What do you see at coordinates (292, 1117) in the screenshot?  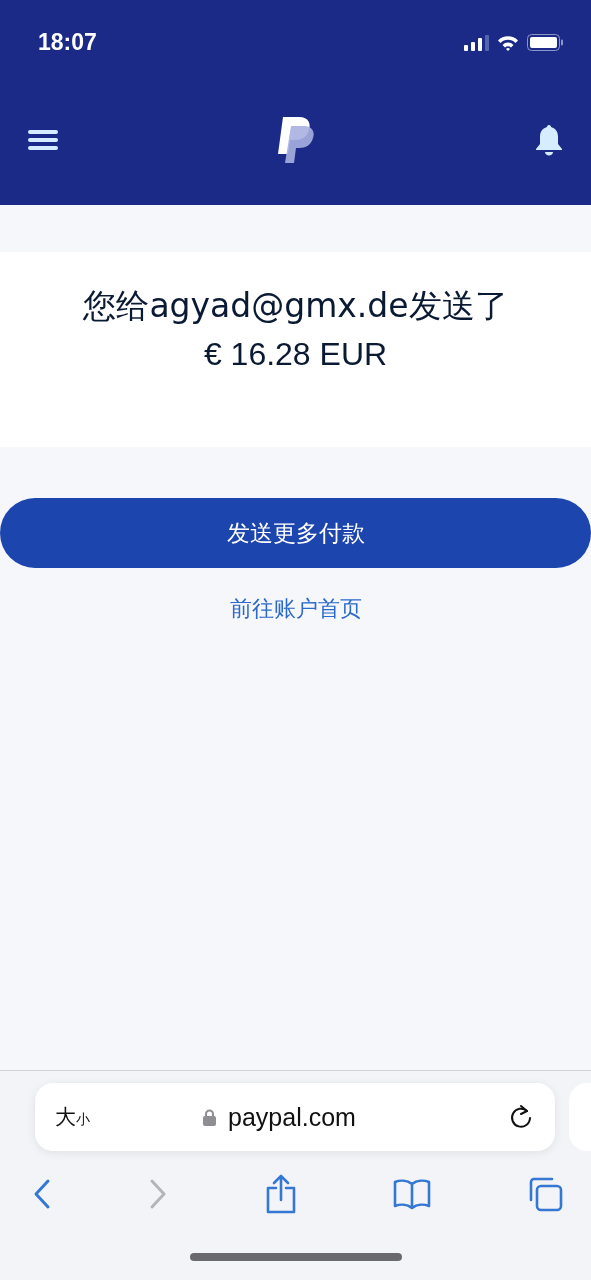 I see `url-text: paypal.com` at bounding box center [292, 1117].